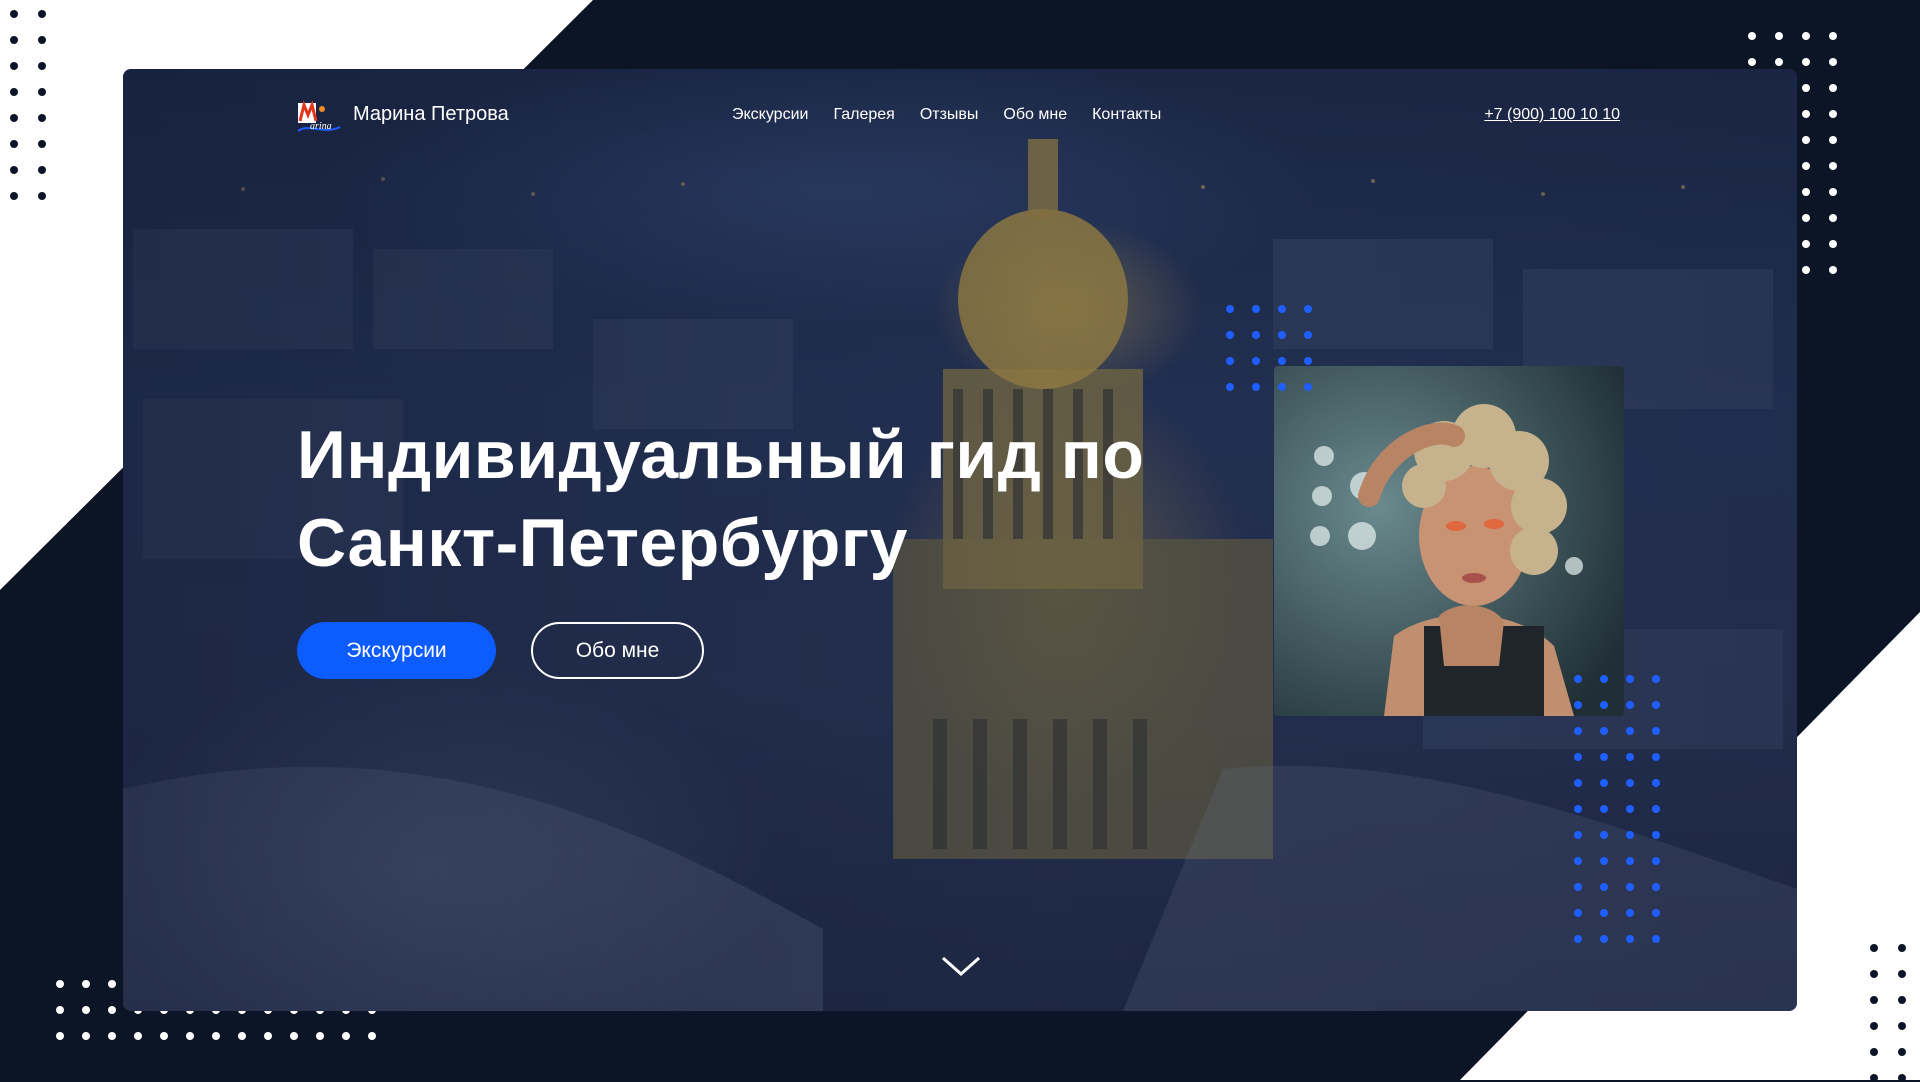 The width and height of the screenshot is (1920, 1082). Describe the element at coordinates (1449, 541) in the screenshot. I see `guide-portrait-image` at that location.